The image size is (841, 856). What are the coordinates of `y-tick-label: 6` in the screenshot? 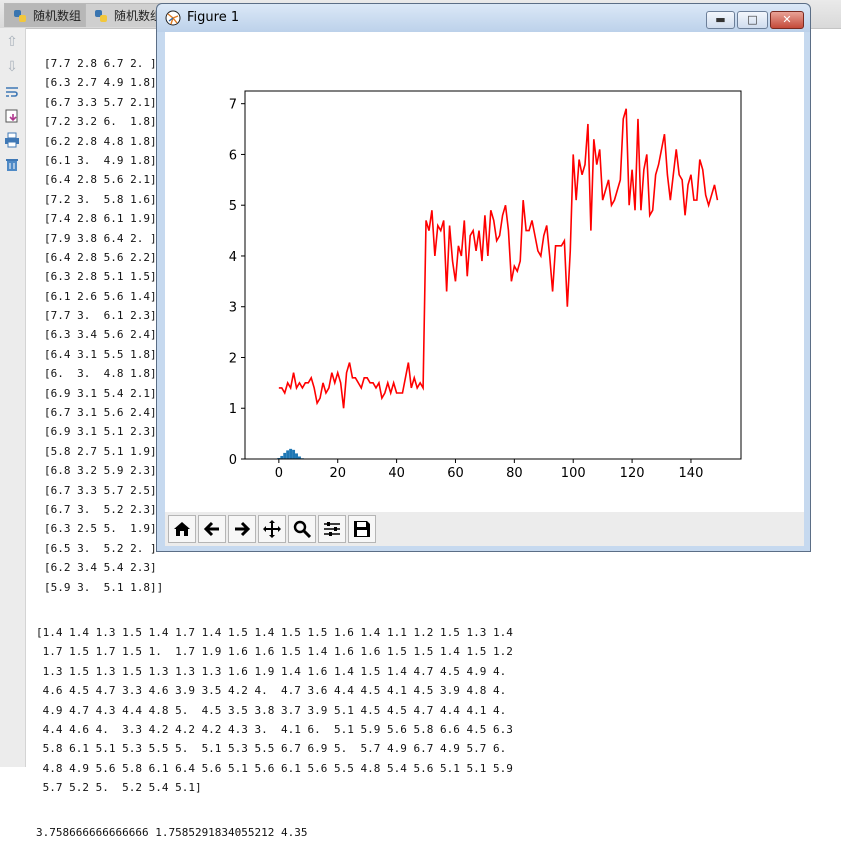 It's located at (233, 155).